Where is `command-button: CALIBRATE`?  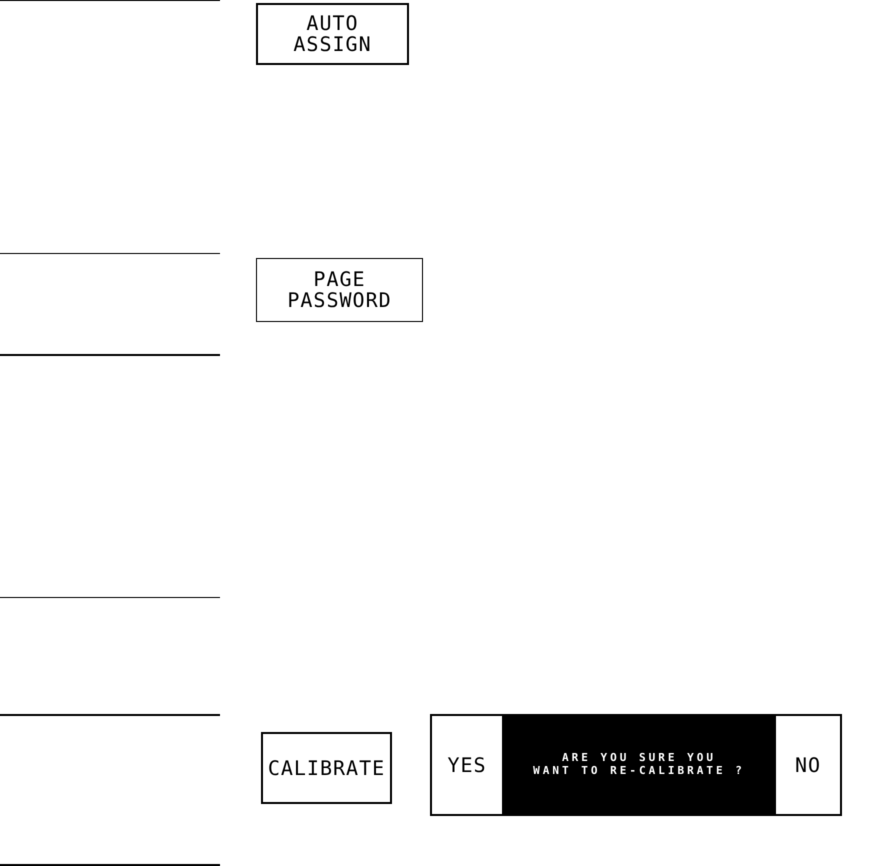 command-button: CALIBRATE is located at coordinates (326, 768).